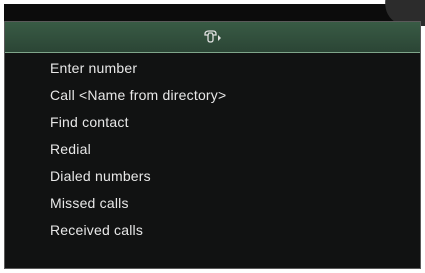 This screenshot has width=425, height=273. Describe the element at coordinates (212, 203) in the screenshot. I see `menu-item-missed-calls: Missed calls` at that location.